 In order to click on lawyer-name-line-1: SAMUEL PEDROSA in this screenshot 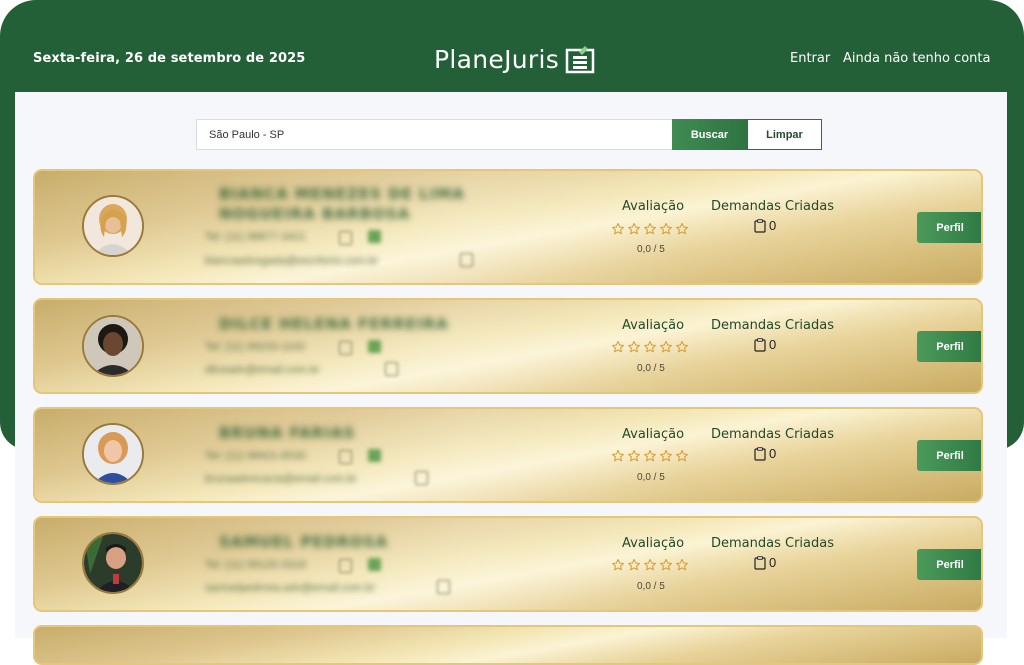, I will do `click(303, 542)`.